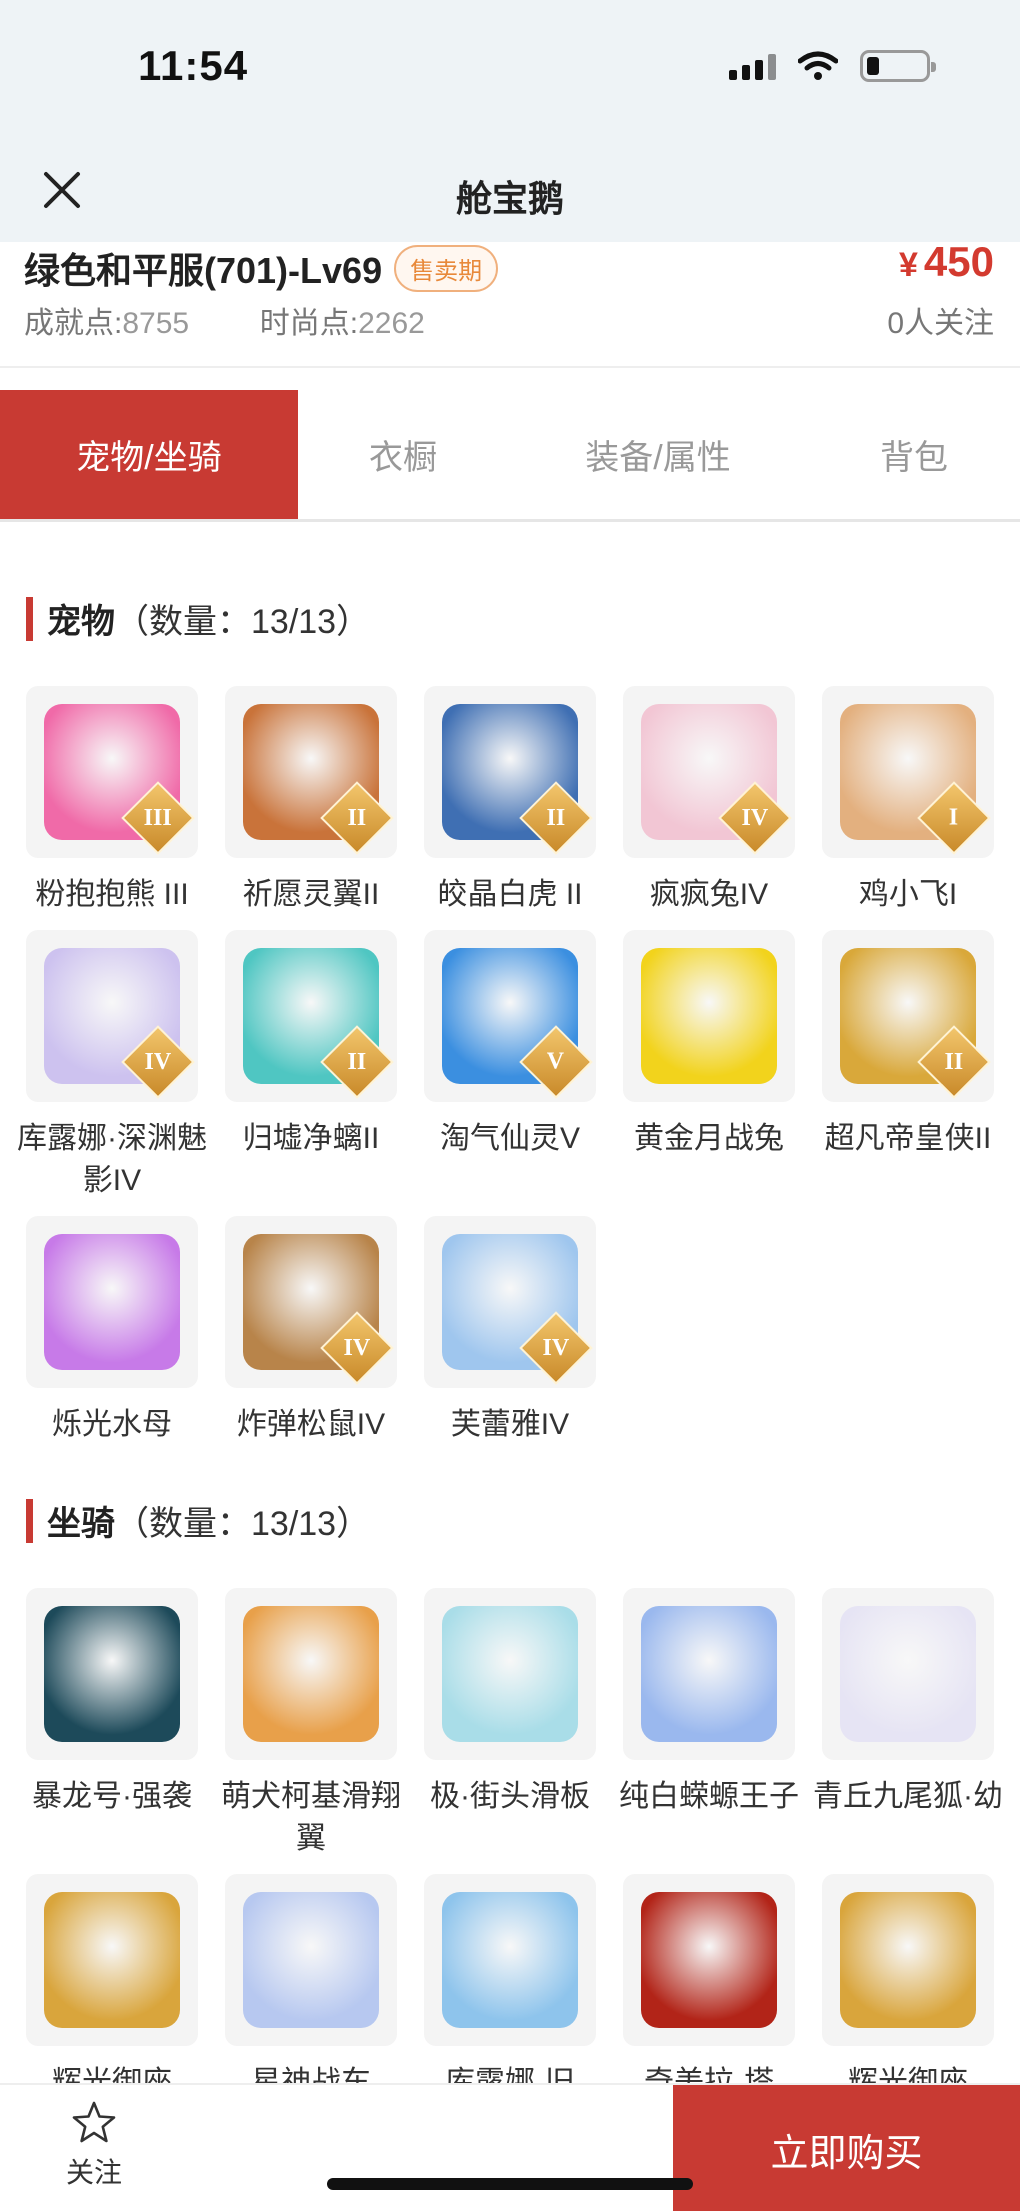 This screenshot has width=1020, height=2211. What do you see at coordinates (818, 65) in the screenshot?
I see `wifi-icon` at bounding box center [818, 65].